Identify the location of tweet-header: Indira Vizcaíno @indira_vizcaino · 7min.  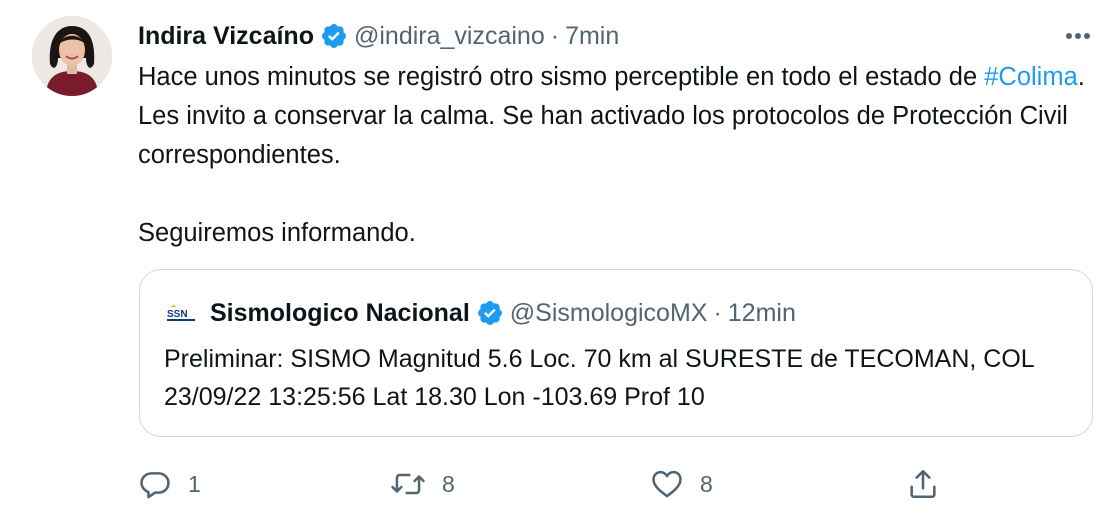
(378, 36).